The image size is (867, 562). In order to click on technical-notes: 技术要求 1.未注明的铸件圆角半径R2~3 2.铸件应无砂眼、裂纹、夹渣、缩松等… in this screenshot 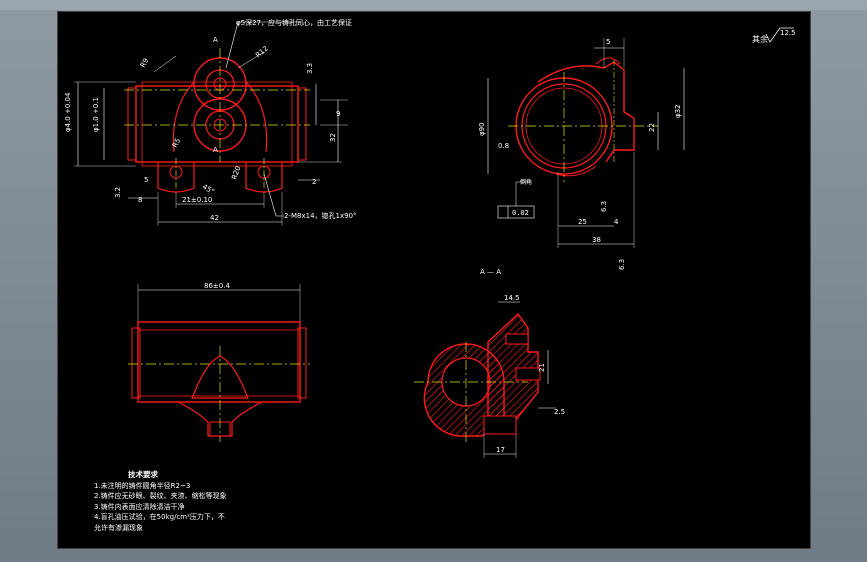, I will do `click(219, 501)`.